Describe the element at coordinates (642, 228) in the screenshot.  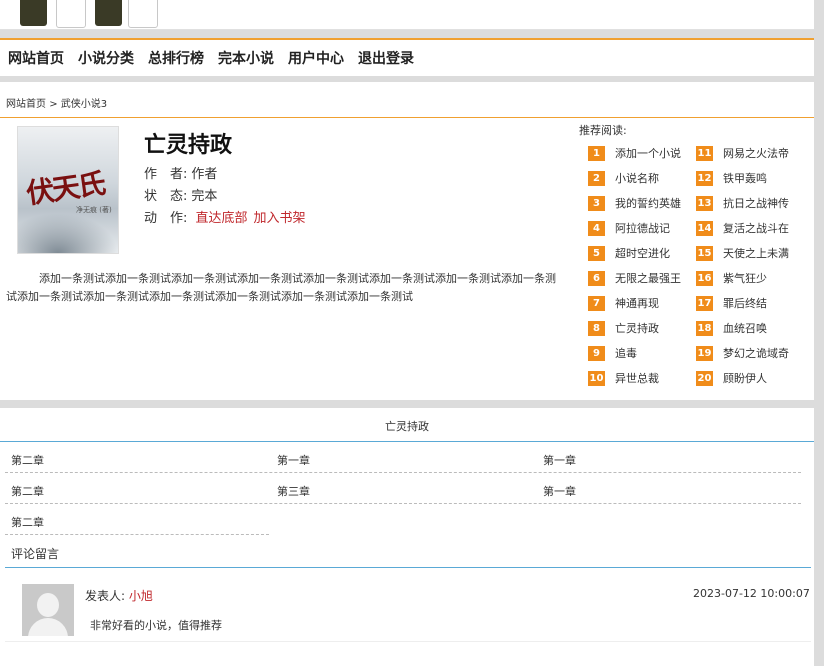
I see `recommend-item-title: 阿拉德战记` at that location.